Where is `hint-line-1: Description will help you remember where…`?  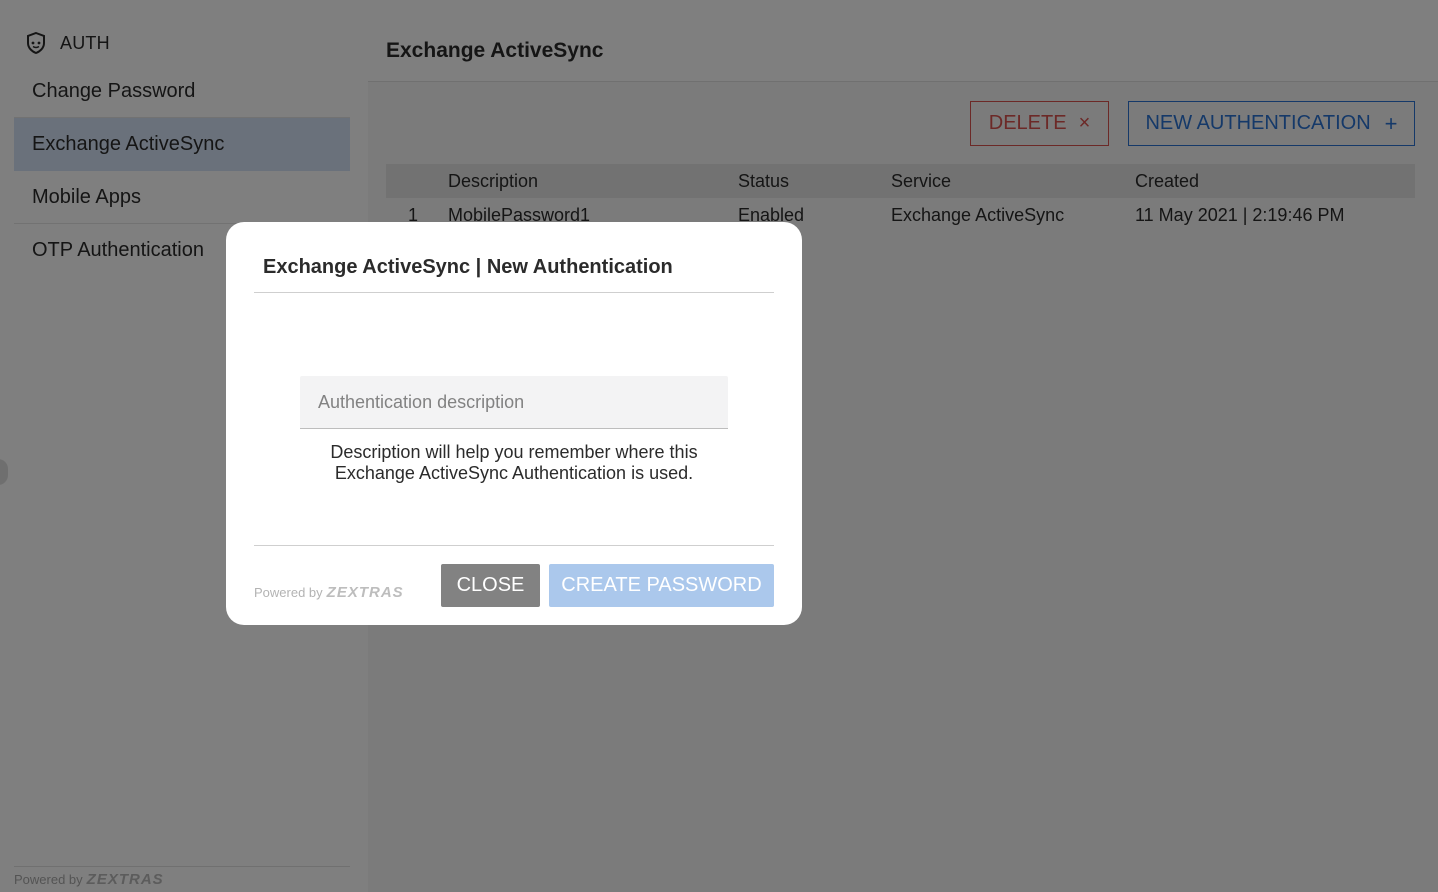
hint-line-1: Description will help you remember where… is located at coordinates (514, 452).